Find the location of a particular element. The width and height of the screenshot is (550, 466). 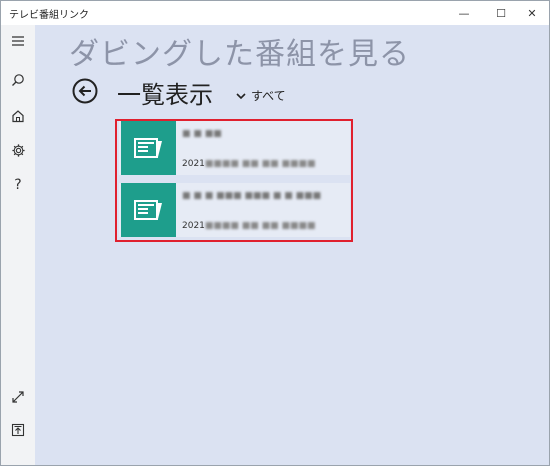

page-title: ダビングした番組を見る is located at coordinates (239, 54).